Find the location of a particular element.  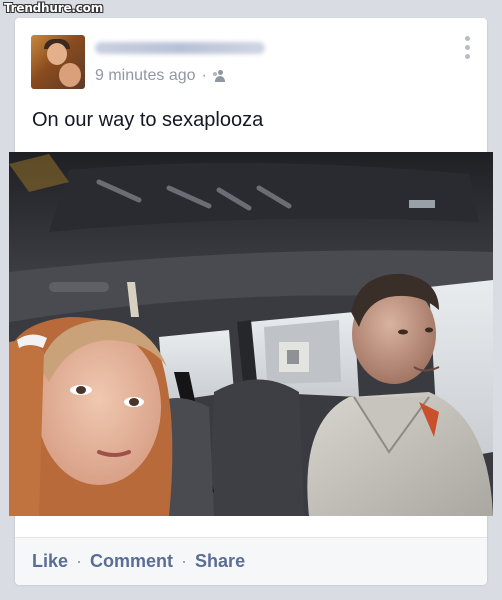

share-link: Share is located at coordinates (220, 561).